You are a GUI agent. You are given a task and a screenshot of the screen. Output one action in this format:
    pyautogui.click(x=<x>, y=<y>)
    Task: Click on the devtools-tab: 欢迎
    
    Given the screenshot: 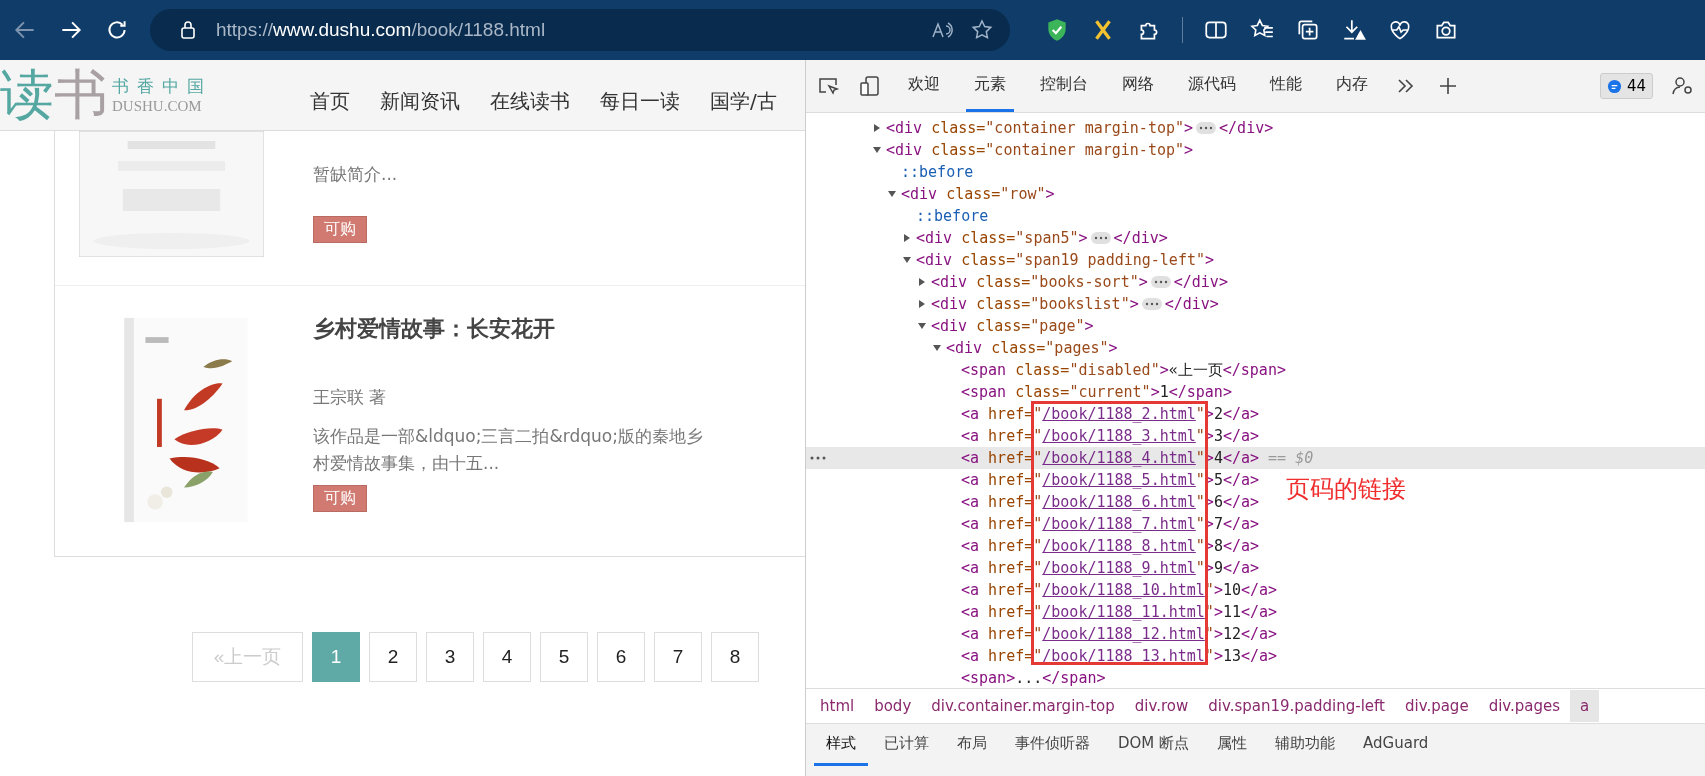 What is the action you would take?
    pyautogui.click(x=924, y=86)
    